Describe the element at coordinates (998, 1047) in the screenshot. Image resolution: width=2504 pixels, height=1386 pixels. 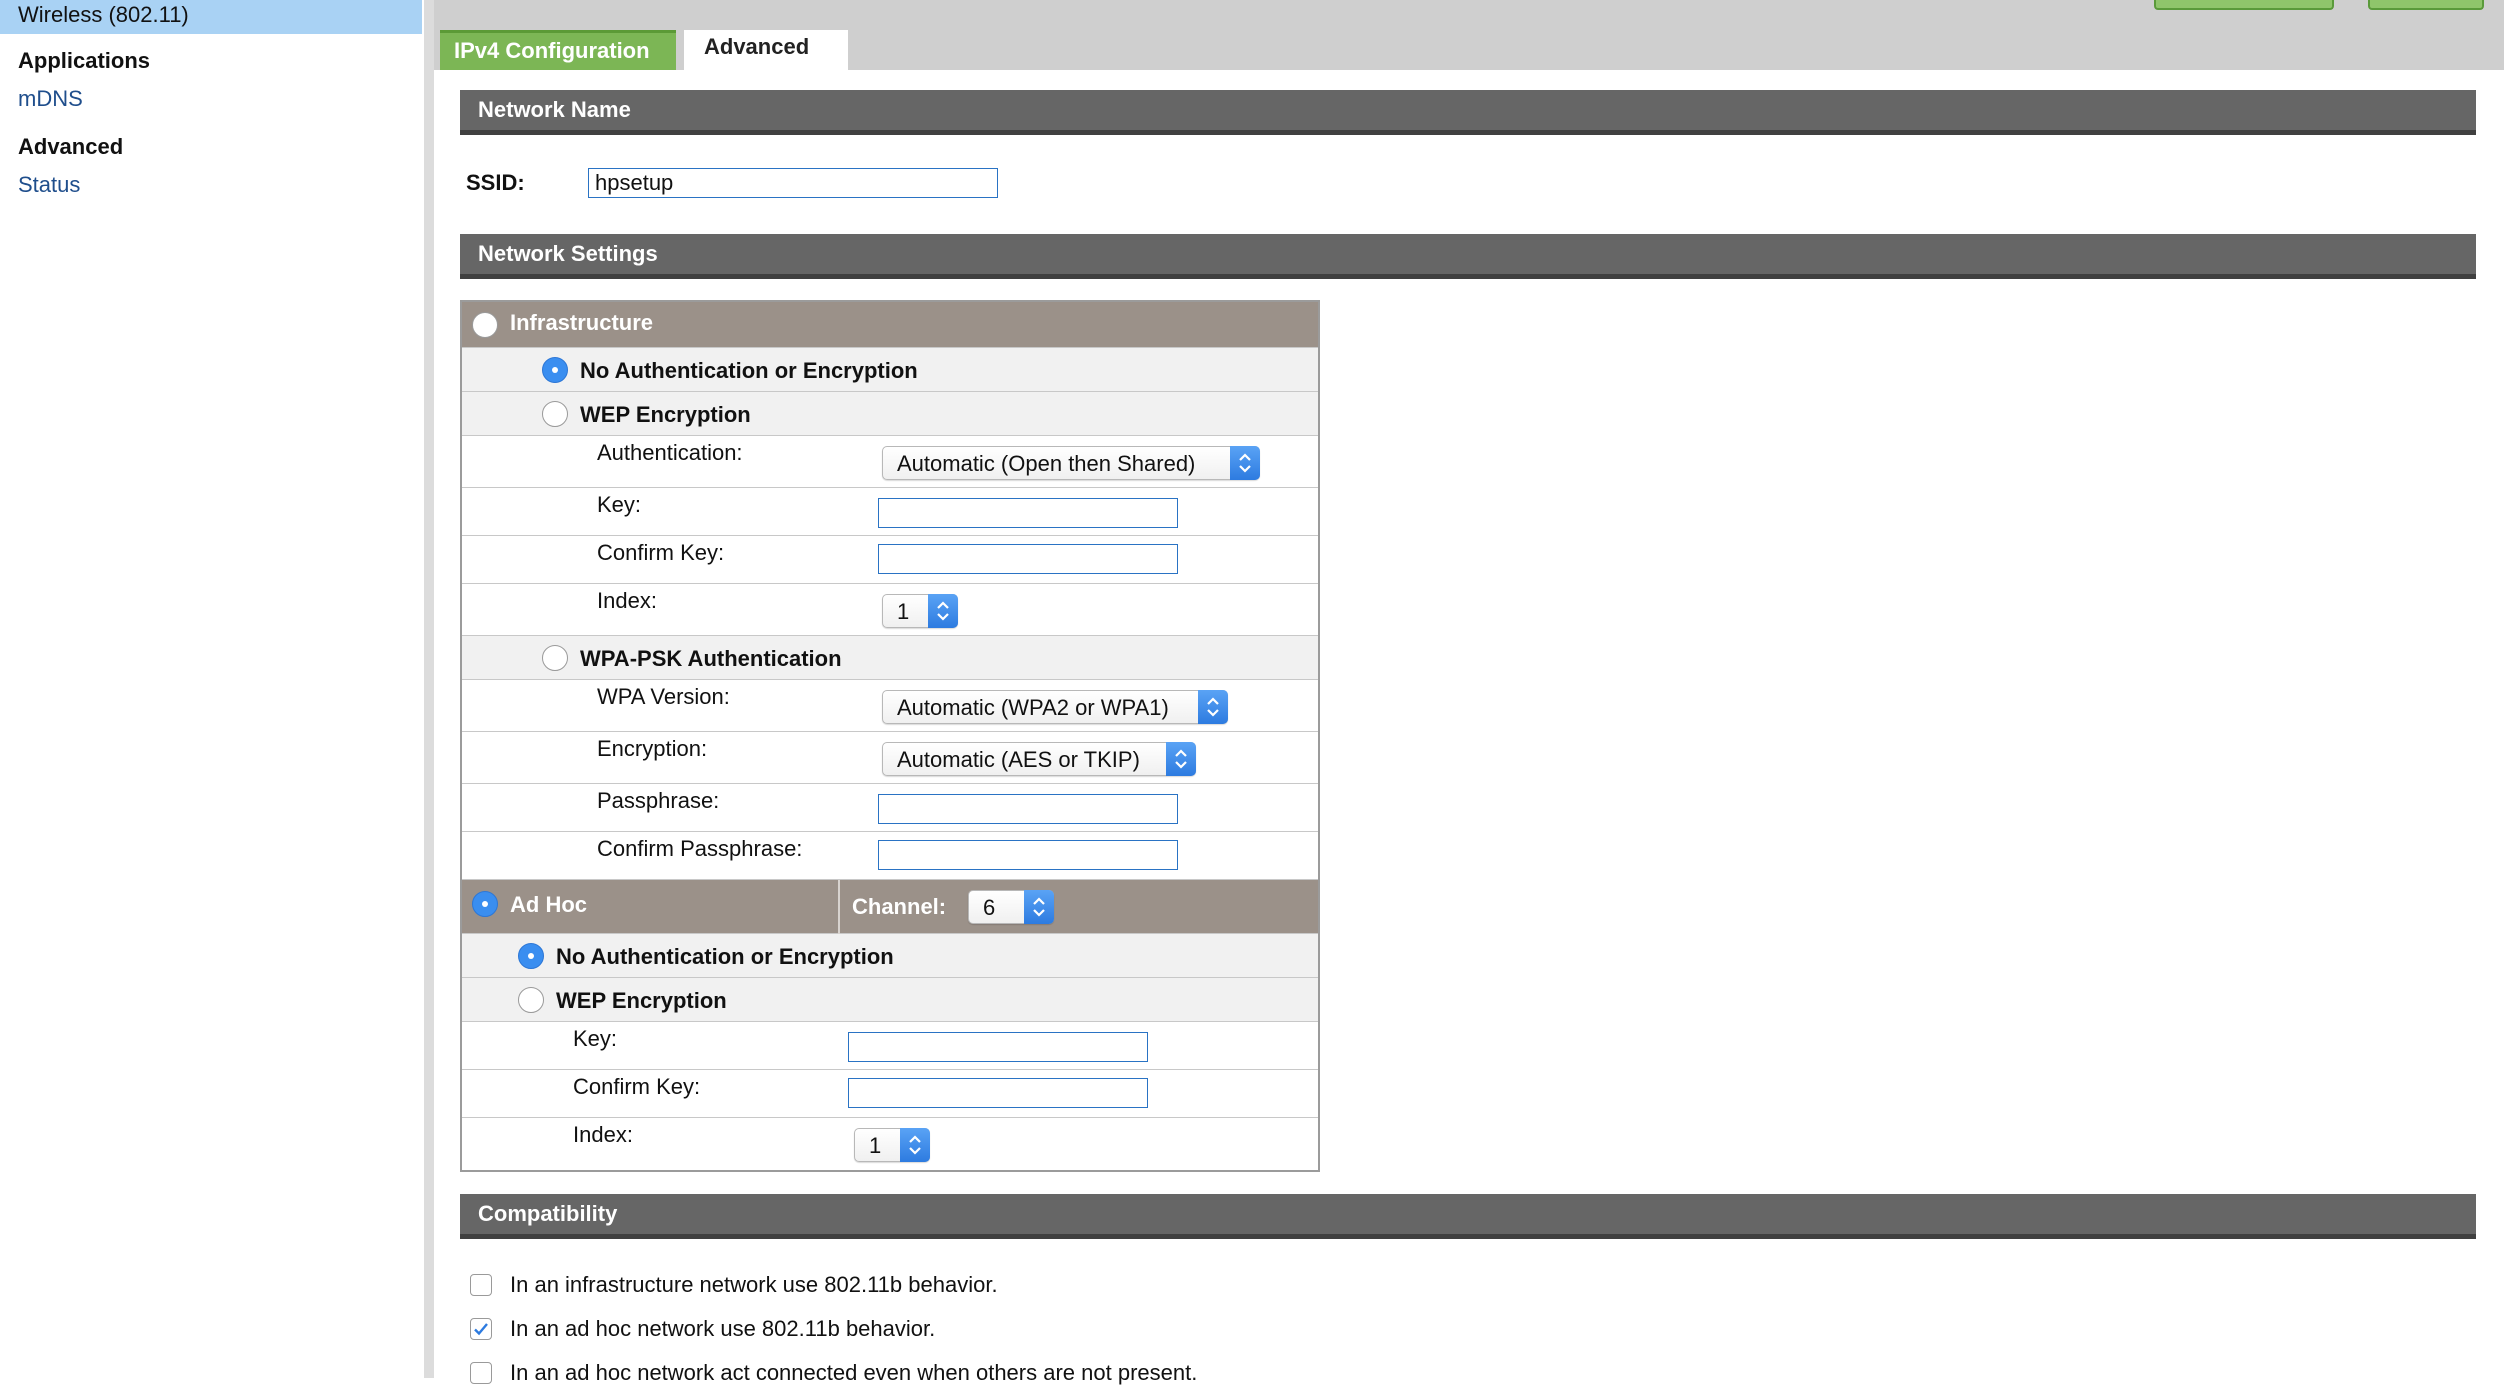
I see `adhoc-key-input` at that location.